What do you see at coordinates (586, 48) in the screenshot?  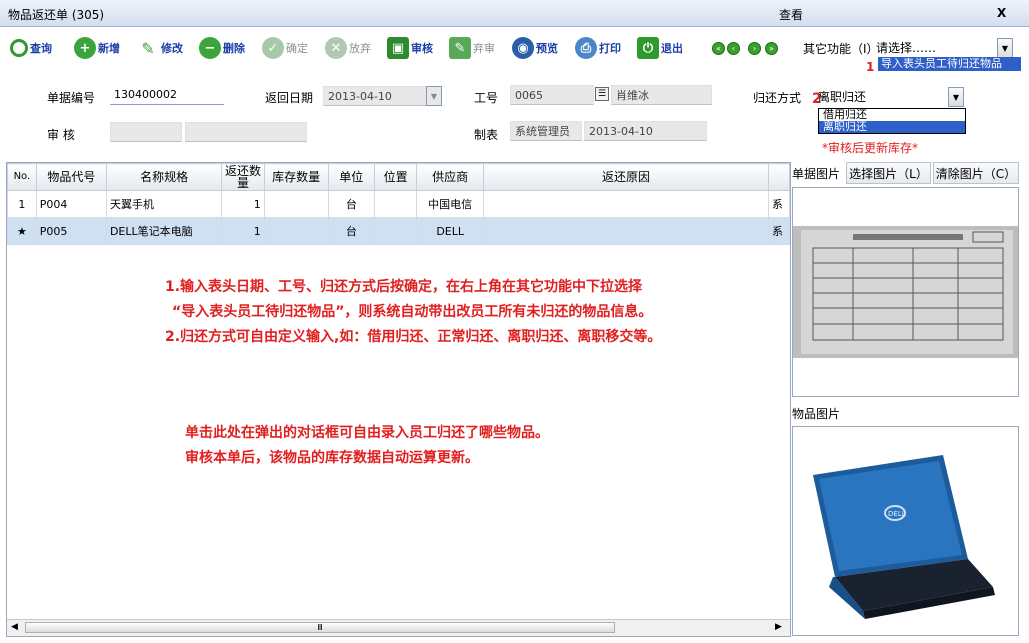 I see `print-icon: ⎙` at bounding box center [586, 48].